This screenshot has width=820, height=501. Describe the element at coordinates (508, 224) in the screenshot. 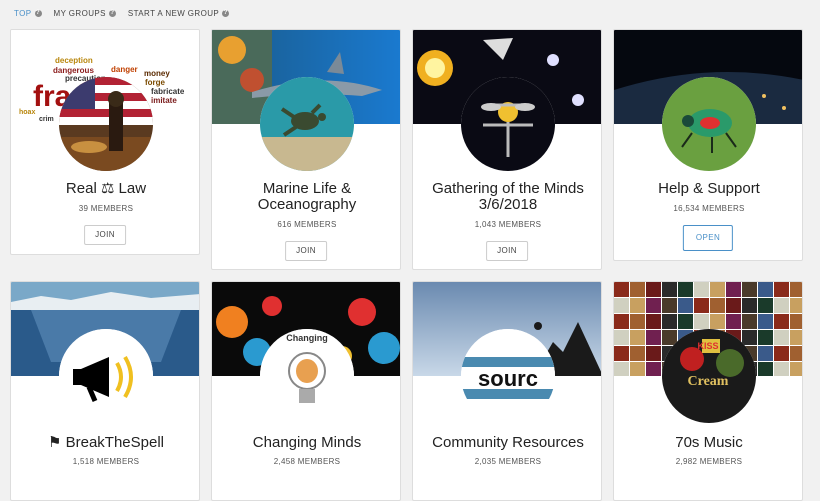

I see `member-count: 1,043 MEMBERS` at that location.